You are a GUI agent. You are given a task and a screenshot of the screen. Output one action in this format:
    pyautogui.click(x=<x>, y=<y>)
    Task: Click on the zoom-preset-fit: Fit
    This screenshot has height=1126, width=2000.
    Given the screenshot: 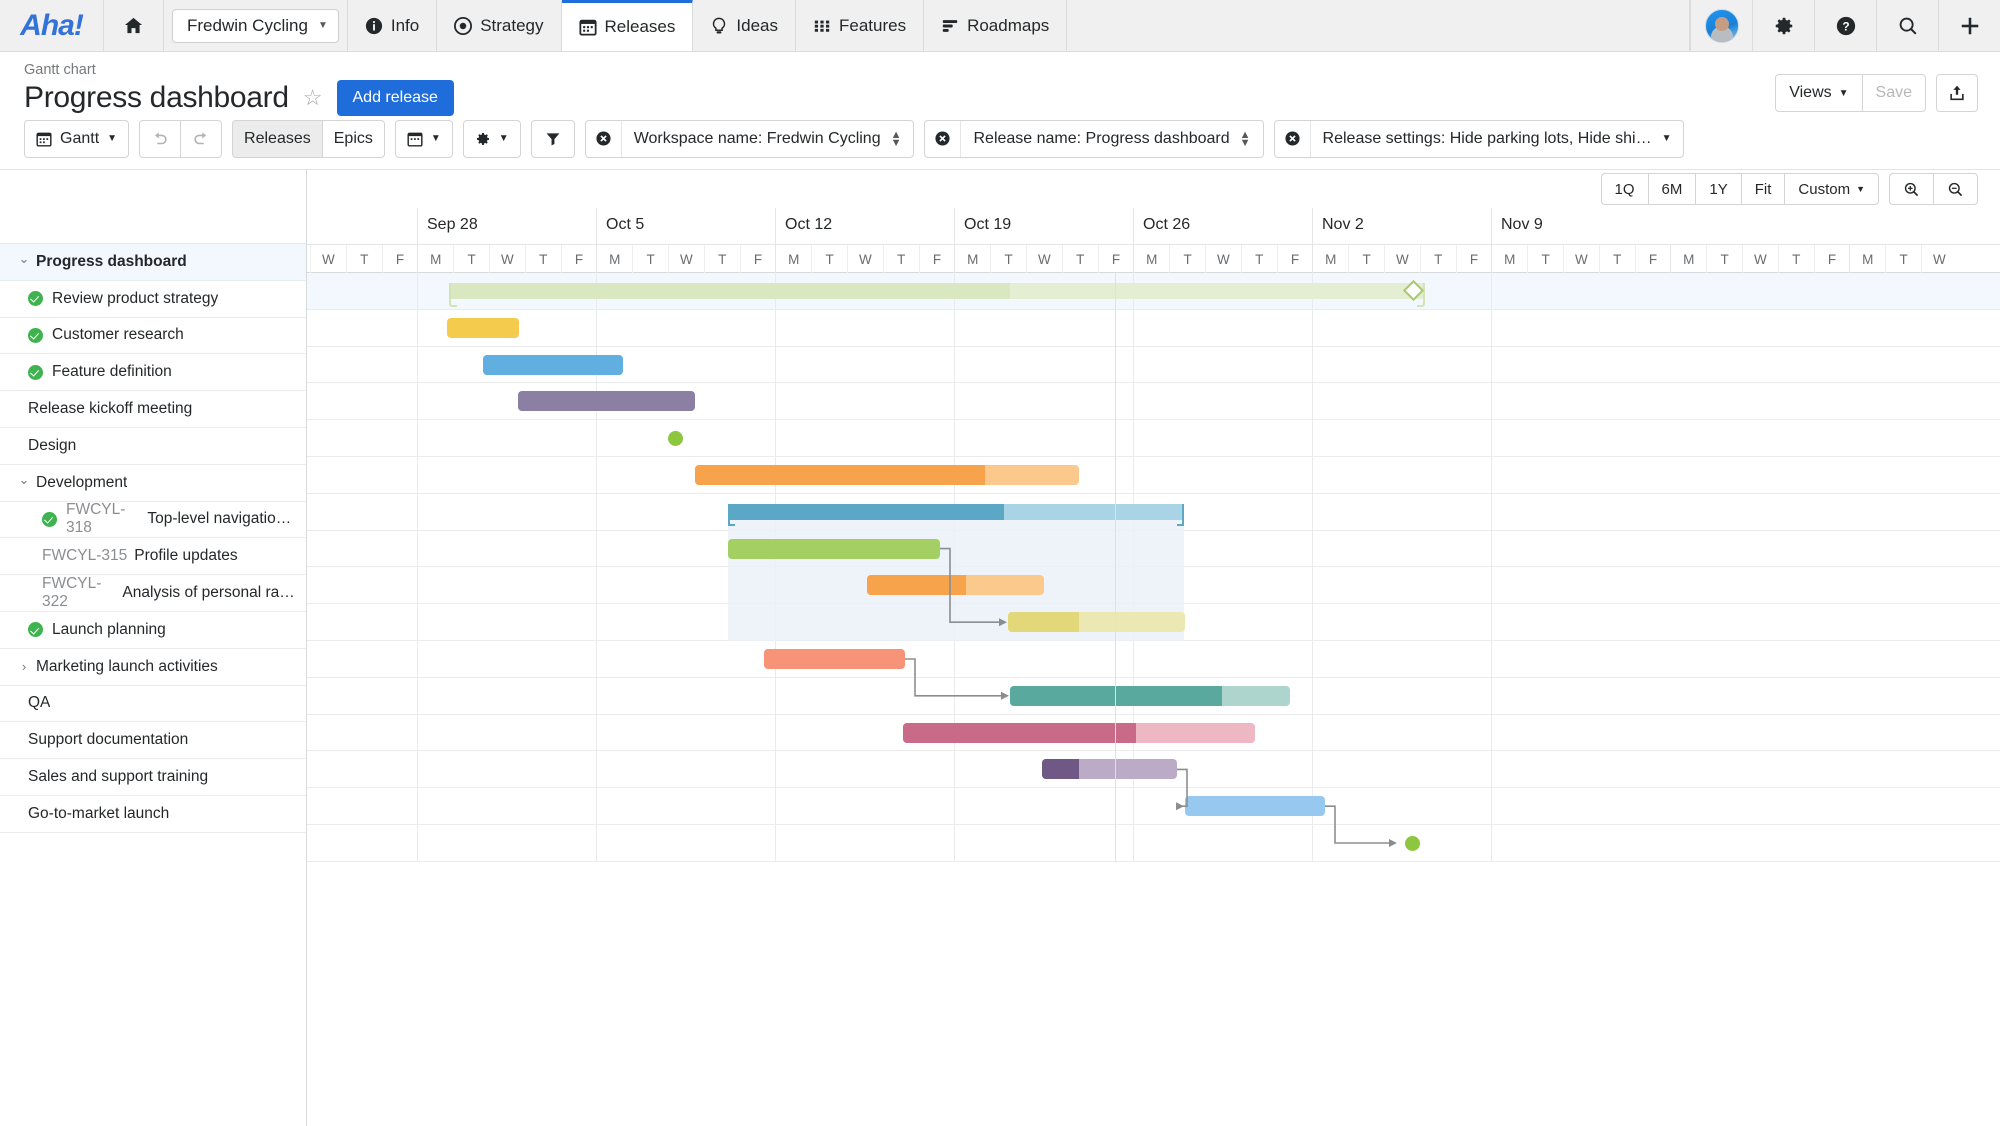 What is the action you would take?
    pyautogui.click(x=1762, y=189)
    